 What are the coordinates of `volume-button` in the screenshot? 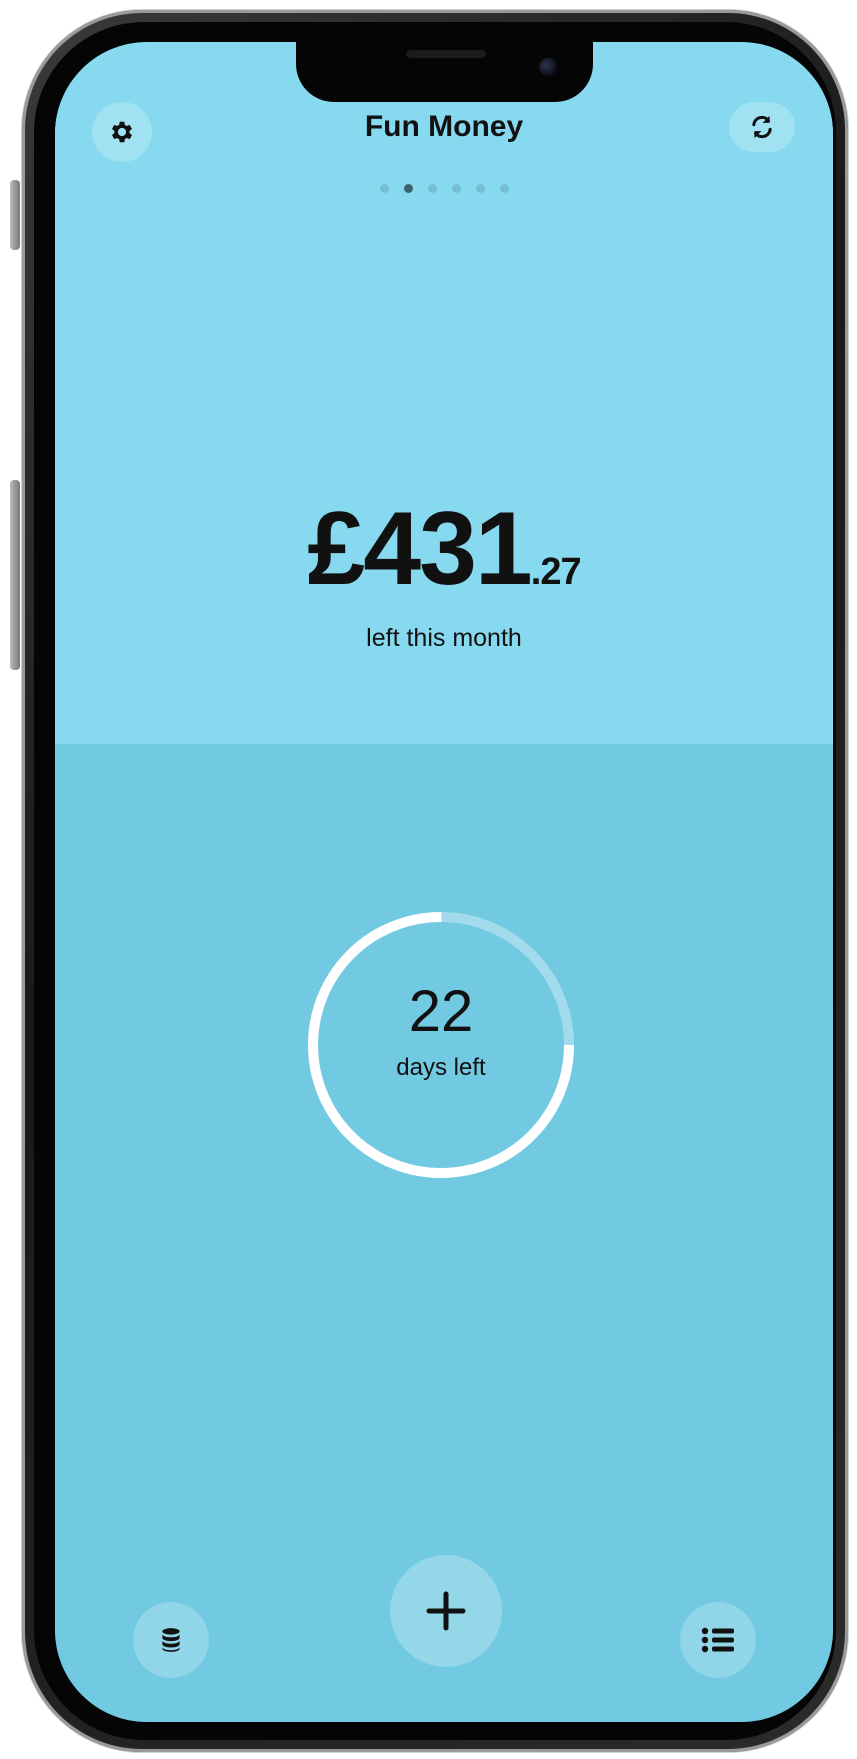 It's located at (15, 575).